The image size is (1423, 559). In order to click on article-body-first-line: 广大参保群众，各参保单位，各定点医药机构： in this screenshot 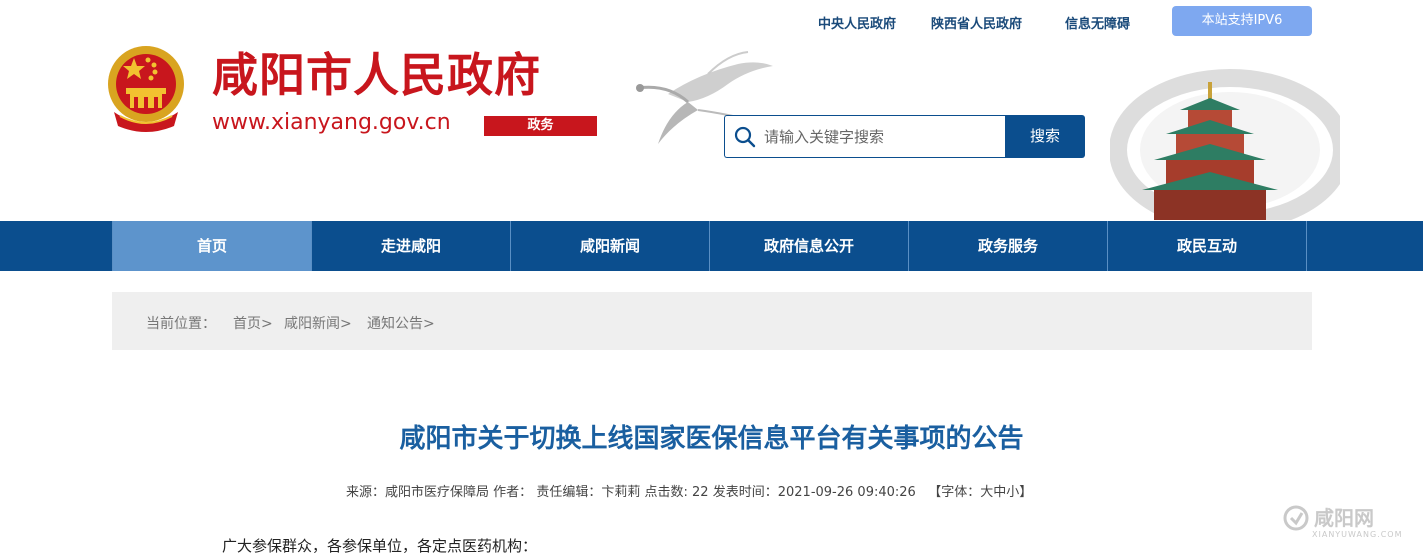, I will do `click(380, 546)`.